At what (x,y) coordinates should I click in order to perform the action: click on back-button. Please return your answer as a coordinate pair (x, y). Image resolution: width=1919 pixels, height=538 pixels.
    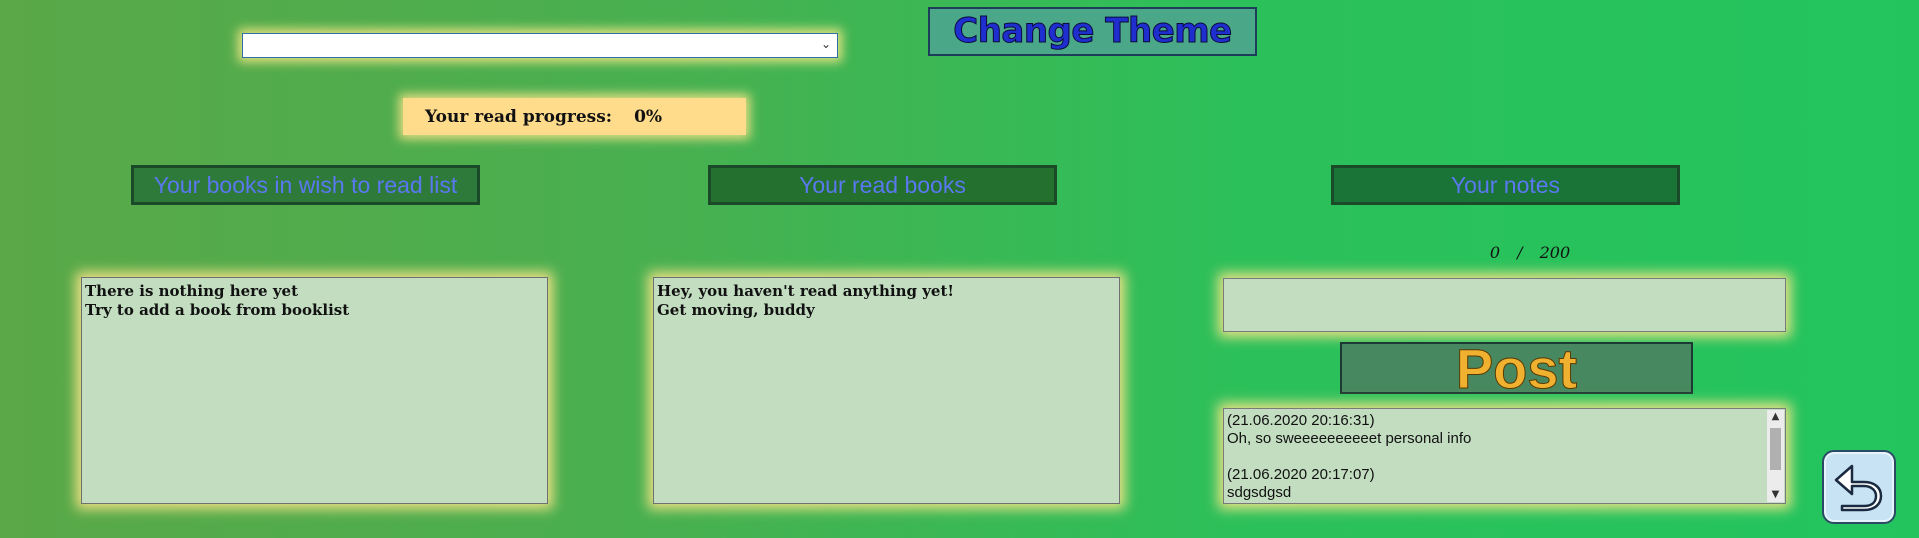
    Looking at the image, I should click on (1859, 487).